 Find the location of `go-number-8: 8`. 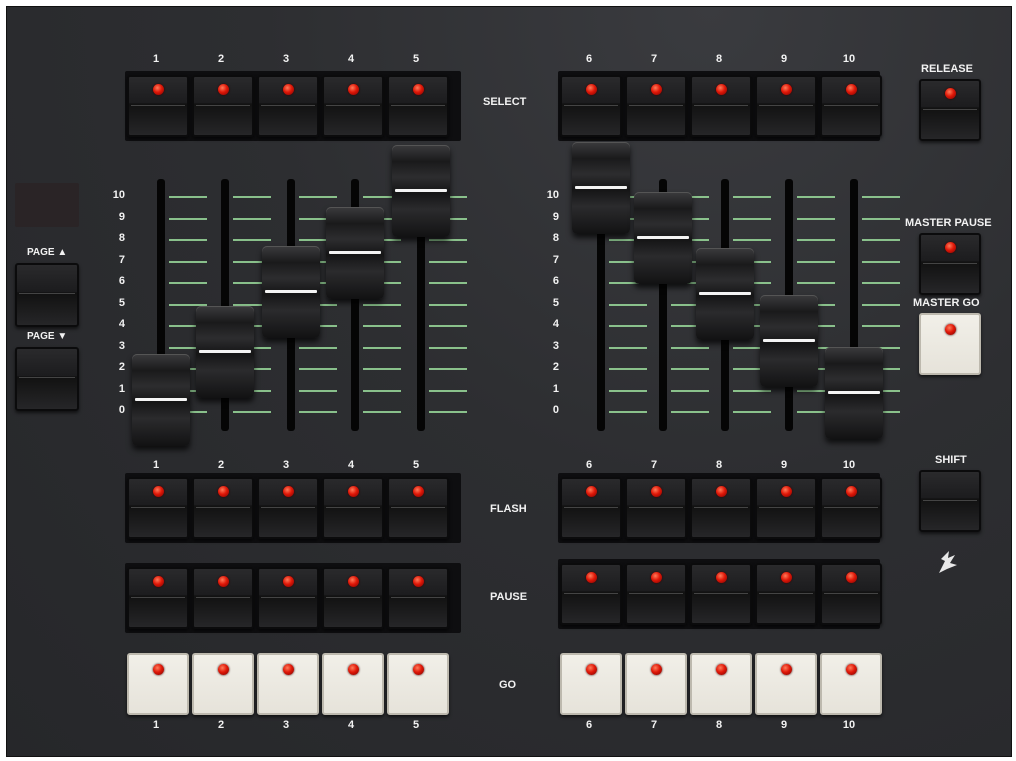

go-number-8: 8 is located at coordinates (719, 725).